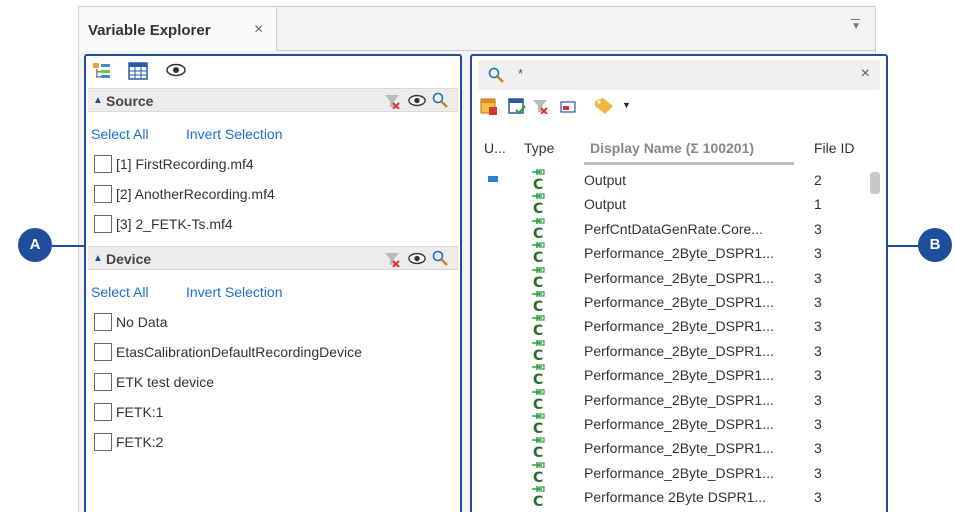 Image resolution: width=955 pixels, height=512 pixels. I want to click on source-invert-selection-link: Invert Selection, so click(234, 134).